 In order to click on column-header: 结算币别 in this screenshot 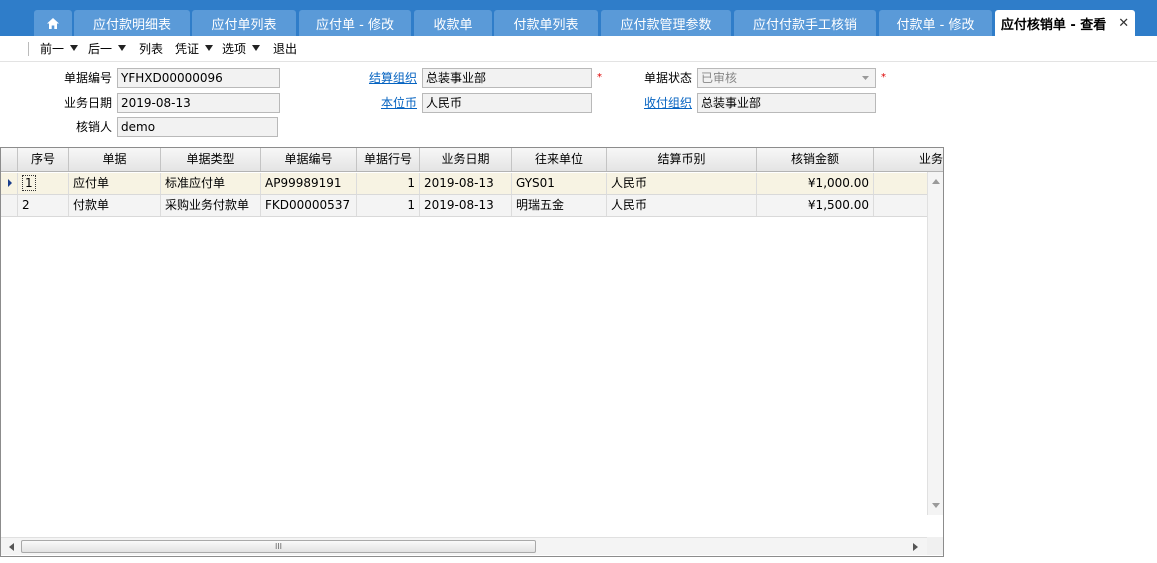, I will do `click(682, 159)`.